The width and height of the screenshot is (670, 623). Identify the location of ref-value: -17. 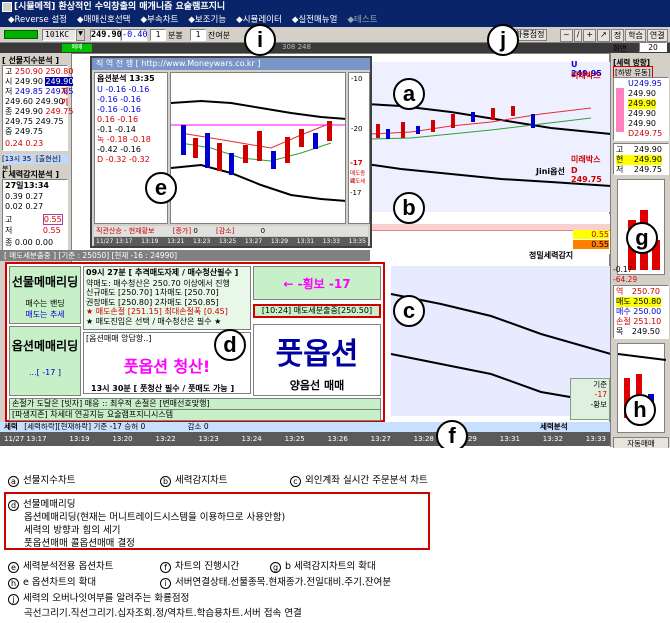
(600, 394).